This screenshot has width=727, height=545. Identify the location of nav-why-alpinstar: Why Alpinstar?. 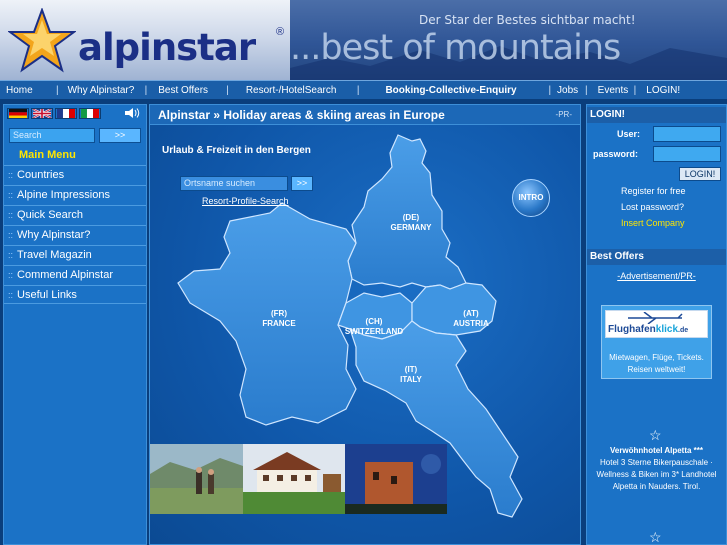
(102, 90).